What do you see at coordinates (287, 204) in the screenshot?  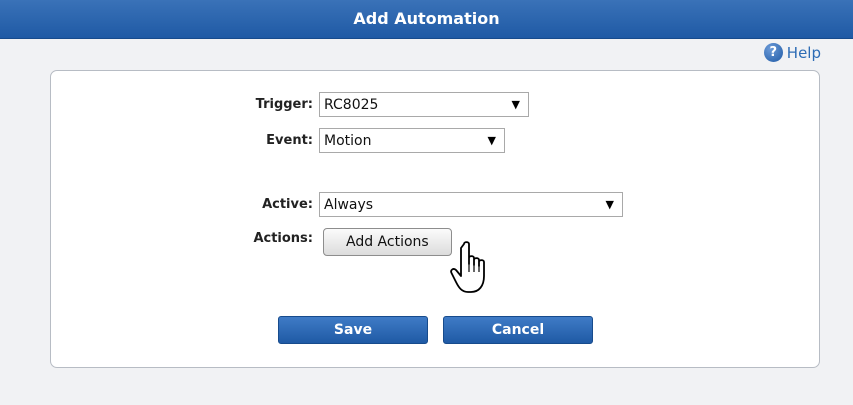 I see `active-label: Active:` at bounding box center [287, 204].